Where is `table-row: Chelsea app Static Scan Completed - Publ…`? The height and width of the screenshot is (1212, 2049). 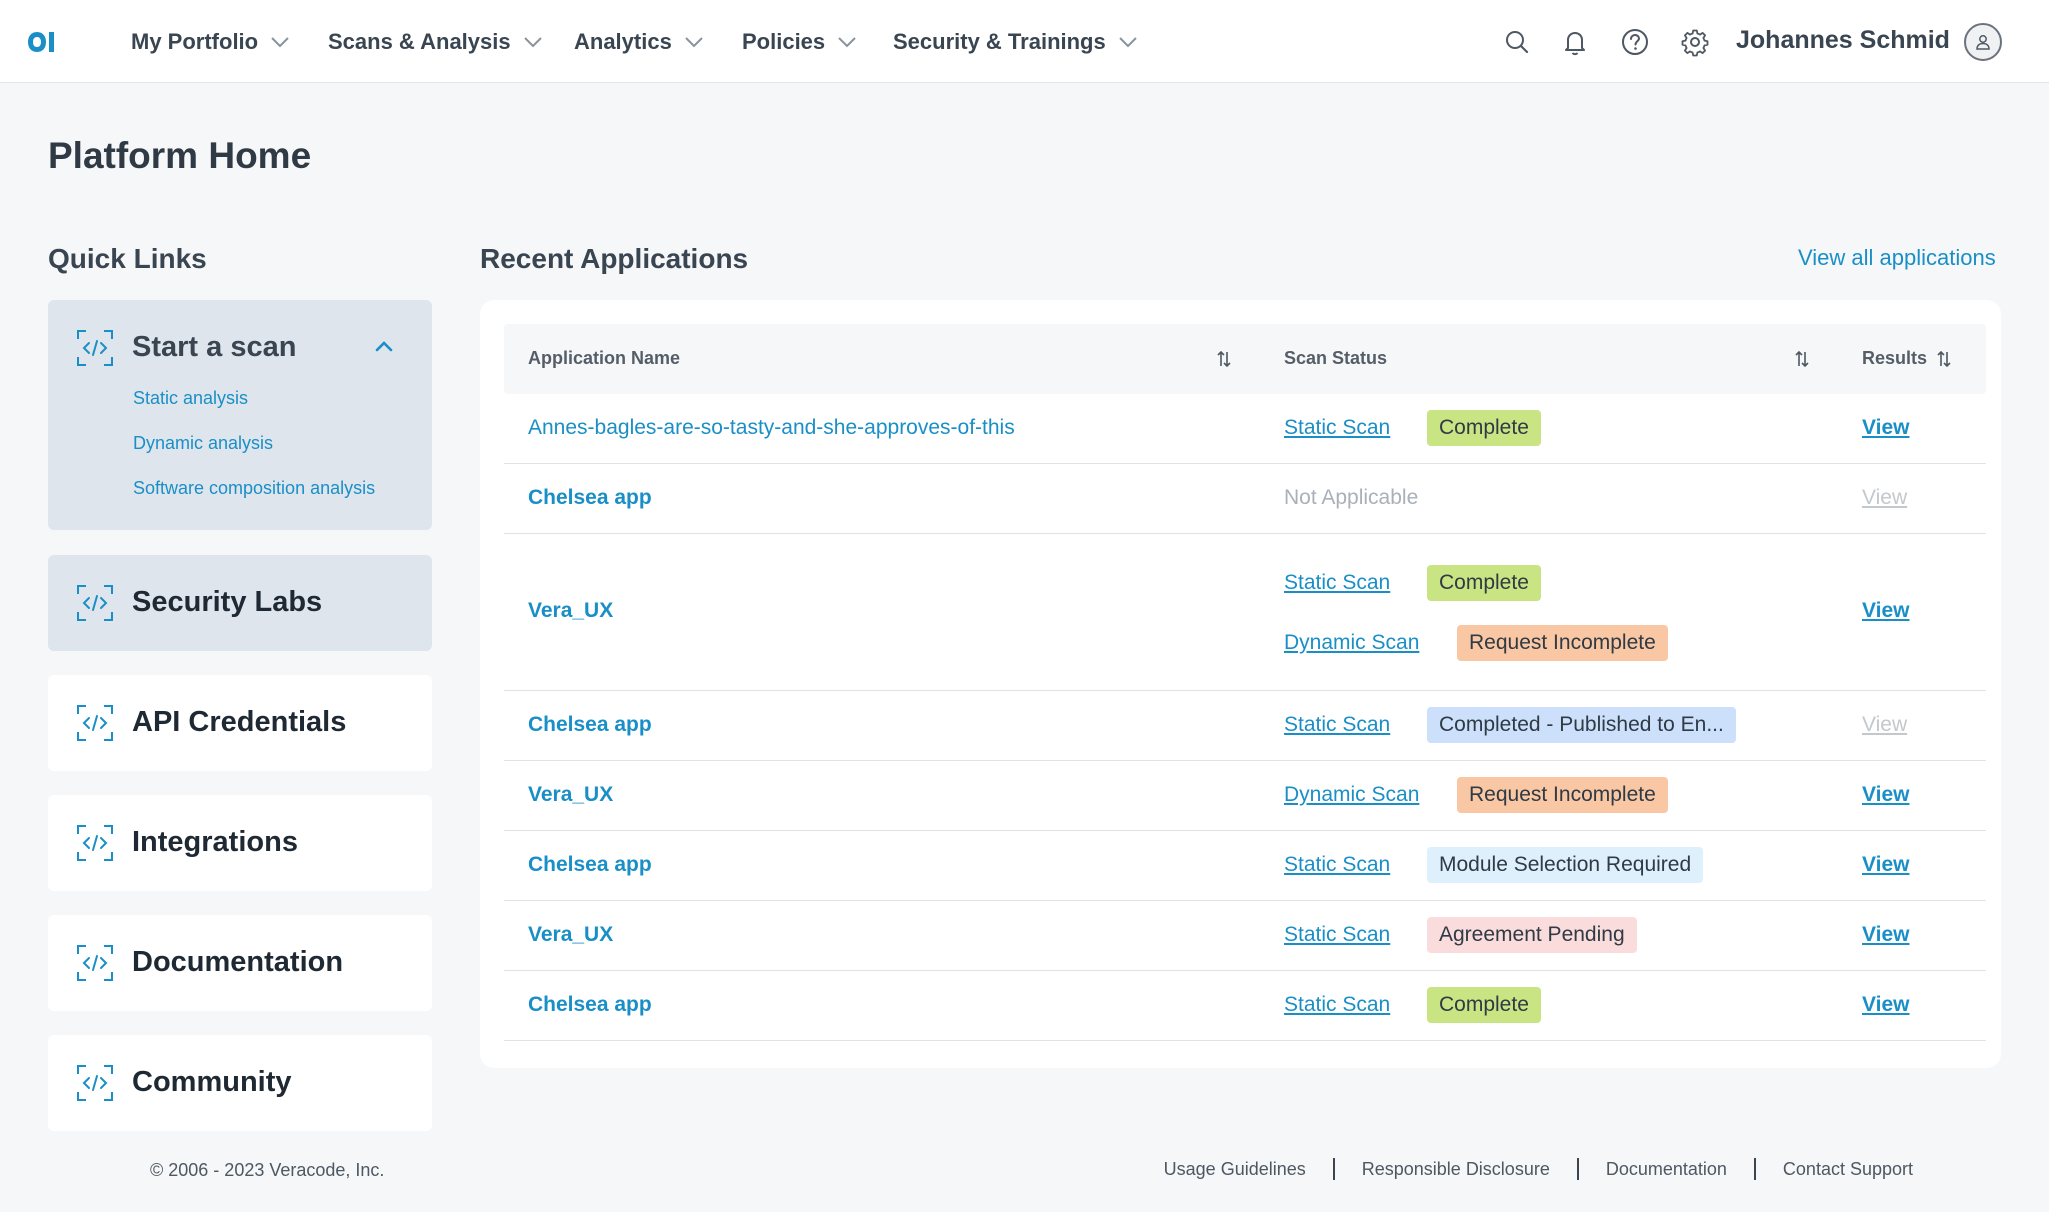 table-row: Chelsea app Static Scan Completed - Publ… is located at coordinates (1245, 726).